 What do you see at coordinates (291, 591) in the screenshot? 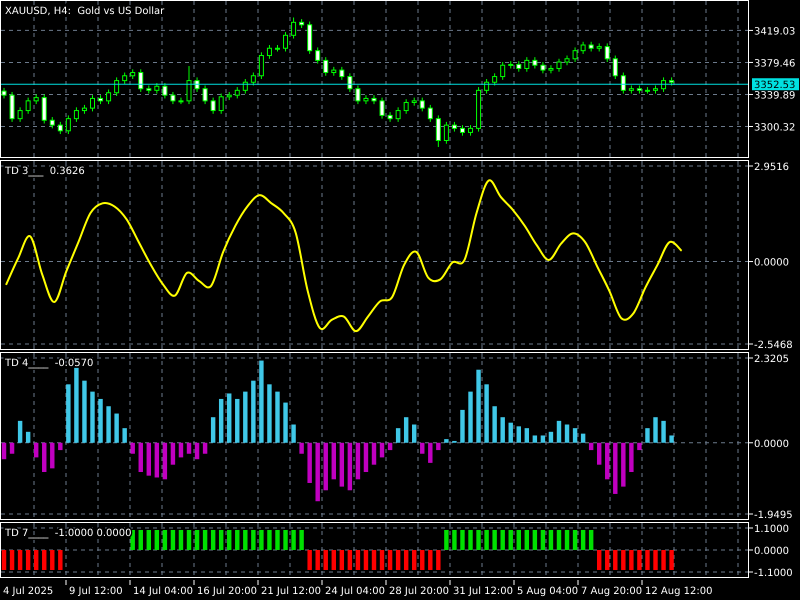
I see `time-axis-label: 21 Jul 12:00` at bounding box center [291, 591].